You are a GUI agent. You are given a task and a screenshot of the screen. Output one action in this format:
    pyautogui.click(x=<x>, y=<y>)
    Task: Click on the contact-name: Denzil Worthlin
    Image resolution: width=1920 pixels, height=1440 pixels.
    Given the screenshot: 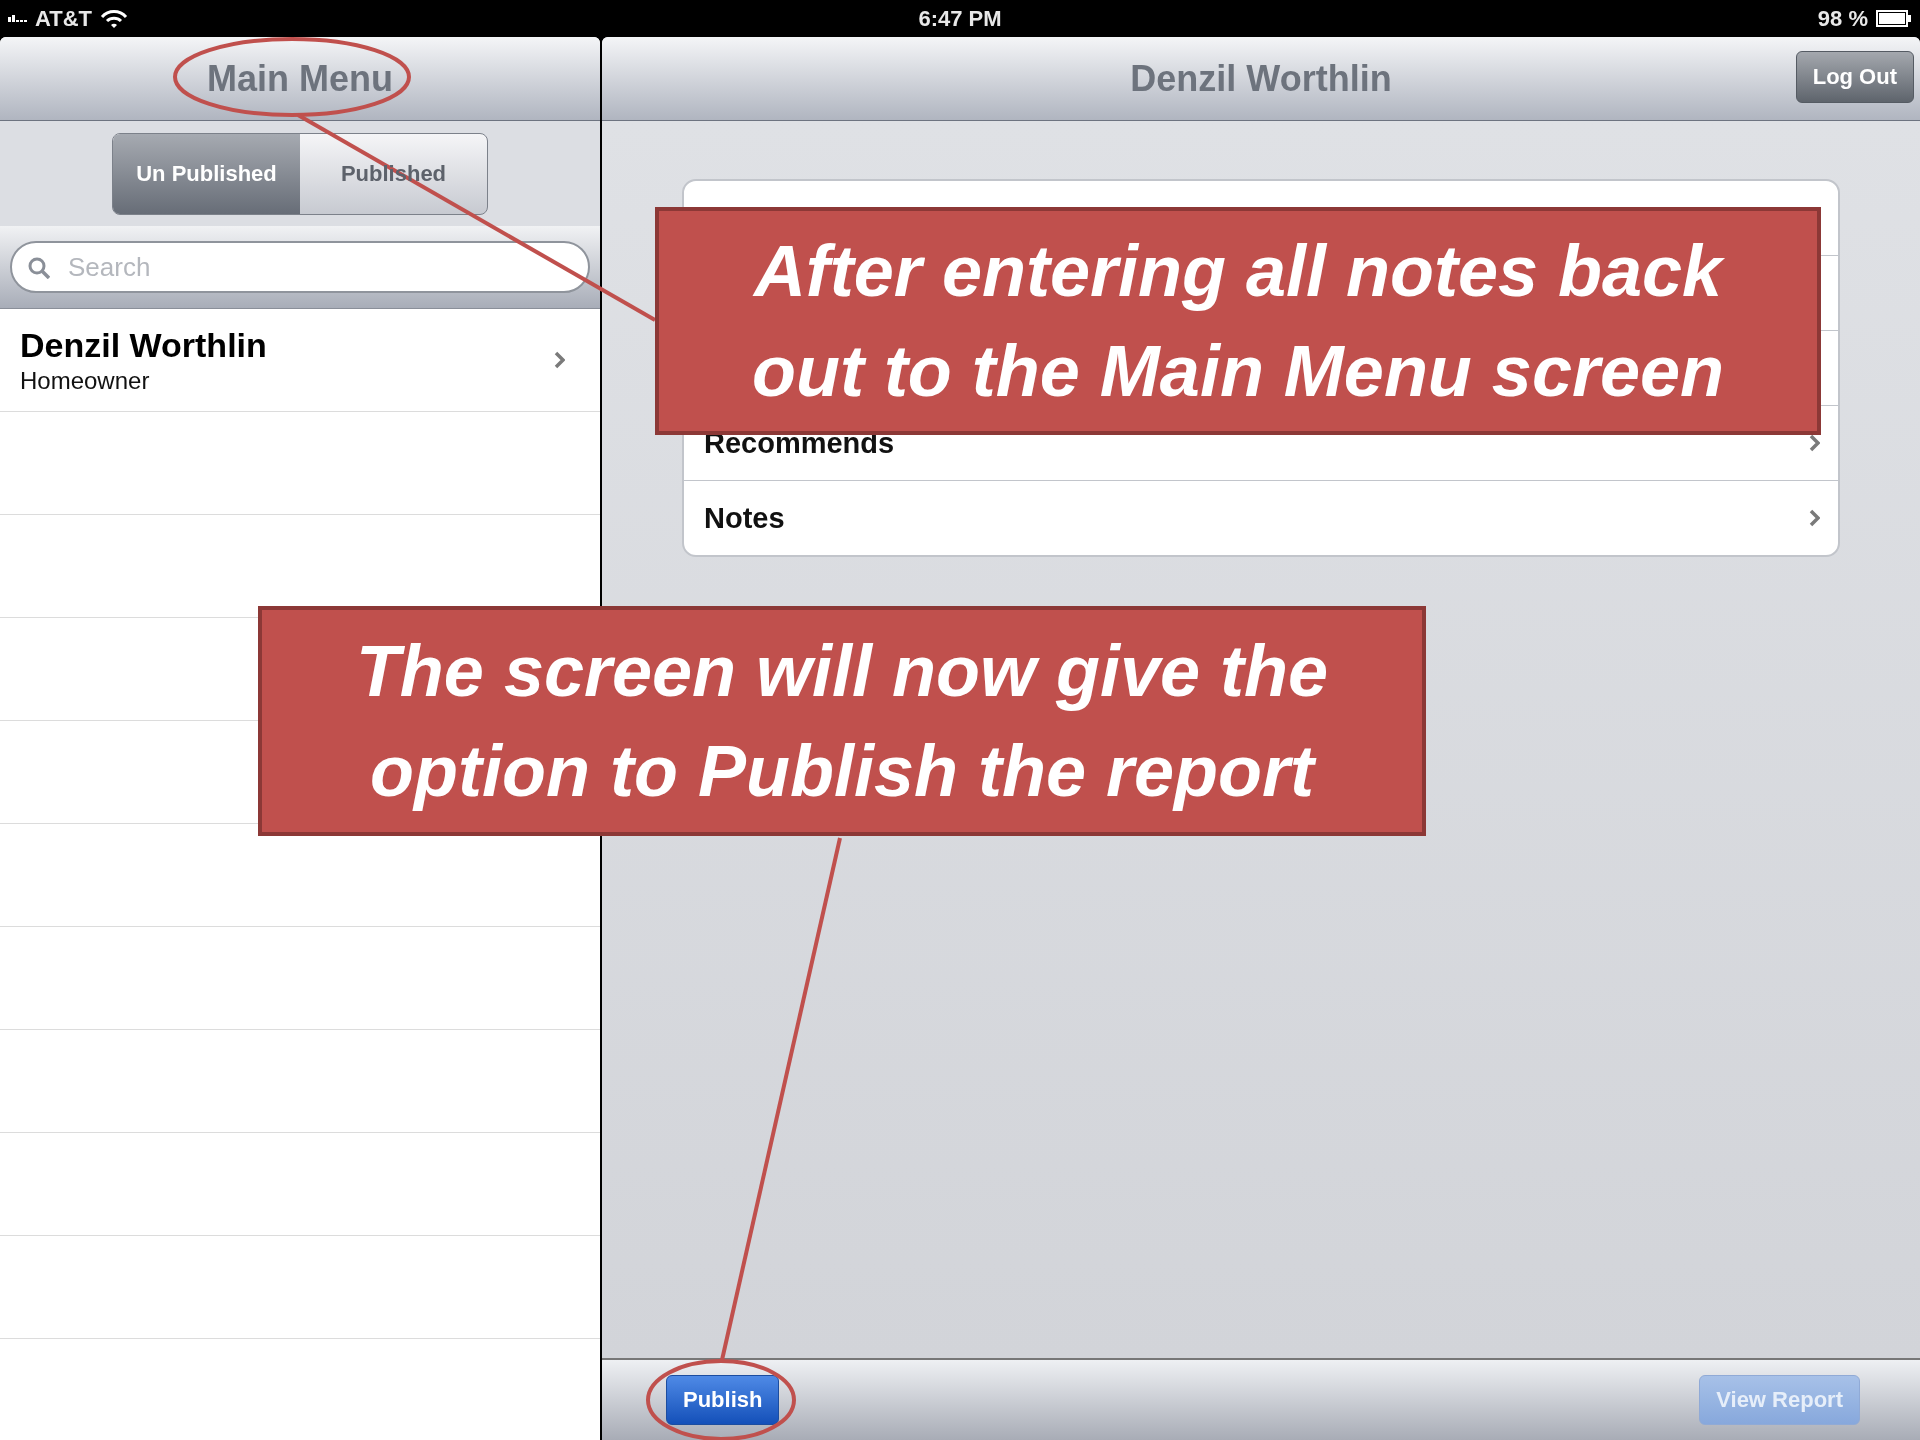 What is the action you would take?
    pyautogui.click(x=143, y=345)
    